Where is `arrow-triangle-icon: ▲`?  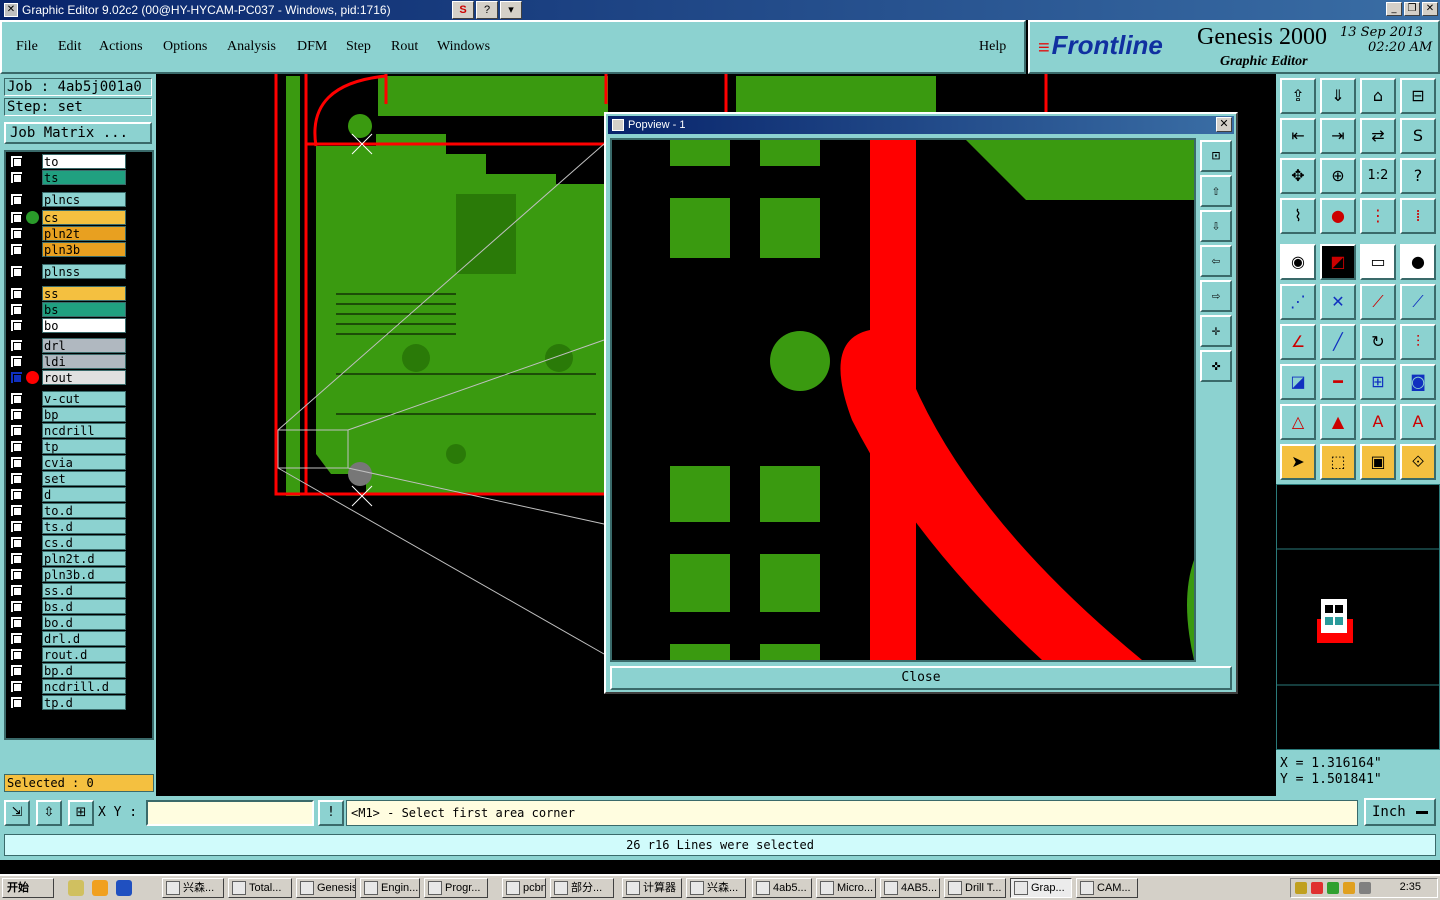 arrow-triangle-icon: ▲ is located at coordinates (1338, 422).